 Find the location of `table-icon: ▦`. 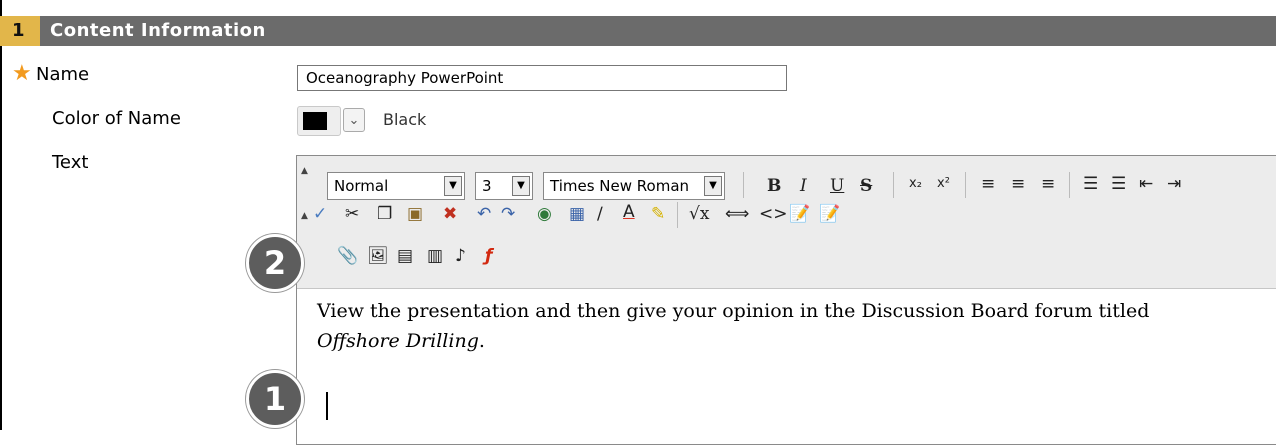

table-icon: ▦ is located at coordinates (577, 214).